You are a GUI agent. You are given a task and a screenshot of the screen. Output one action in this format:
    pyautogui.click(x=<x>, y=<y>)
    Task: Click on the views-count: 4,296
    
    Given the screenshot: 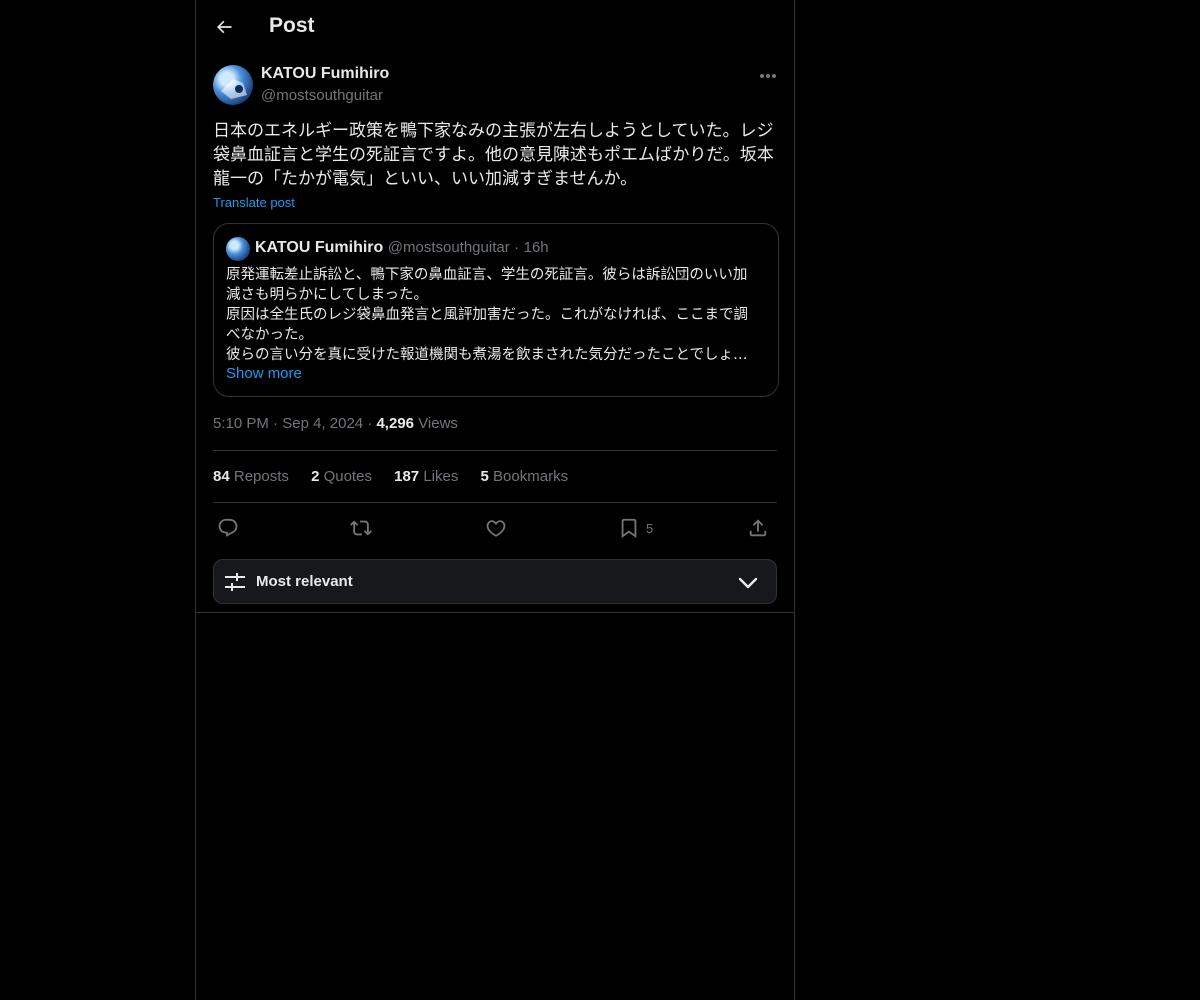 What is the action you would take?
    pyautogui.click(x=395, y=423)
    